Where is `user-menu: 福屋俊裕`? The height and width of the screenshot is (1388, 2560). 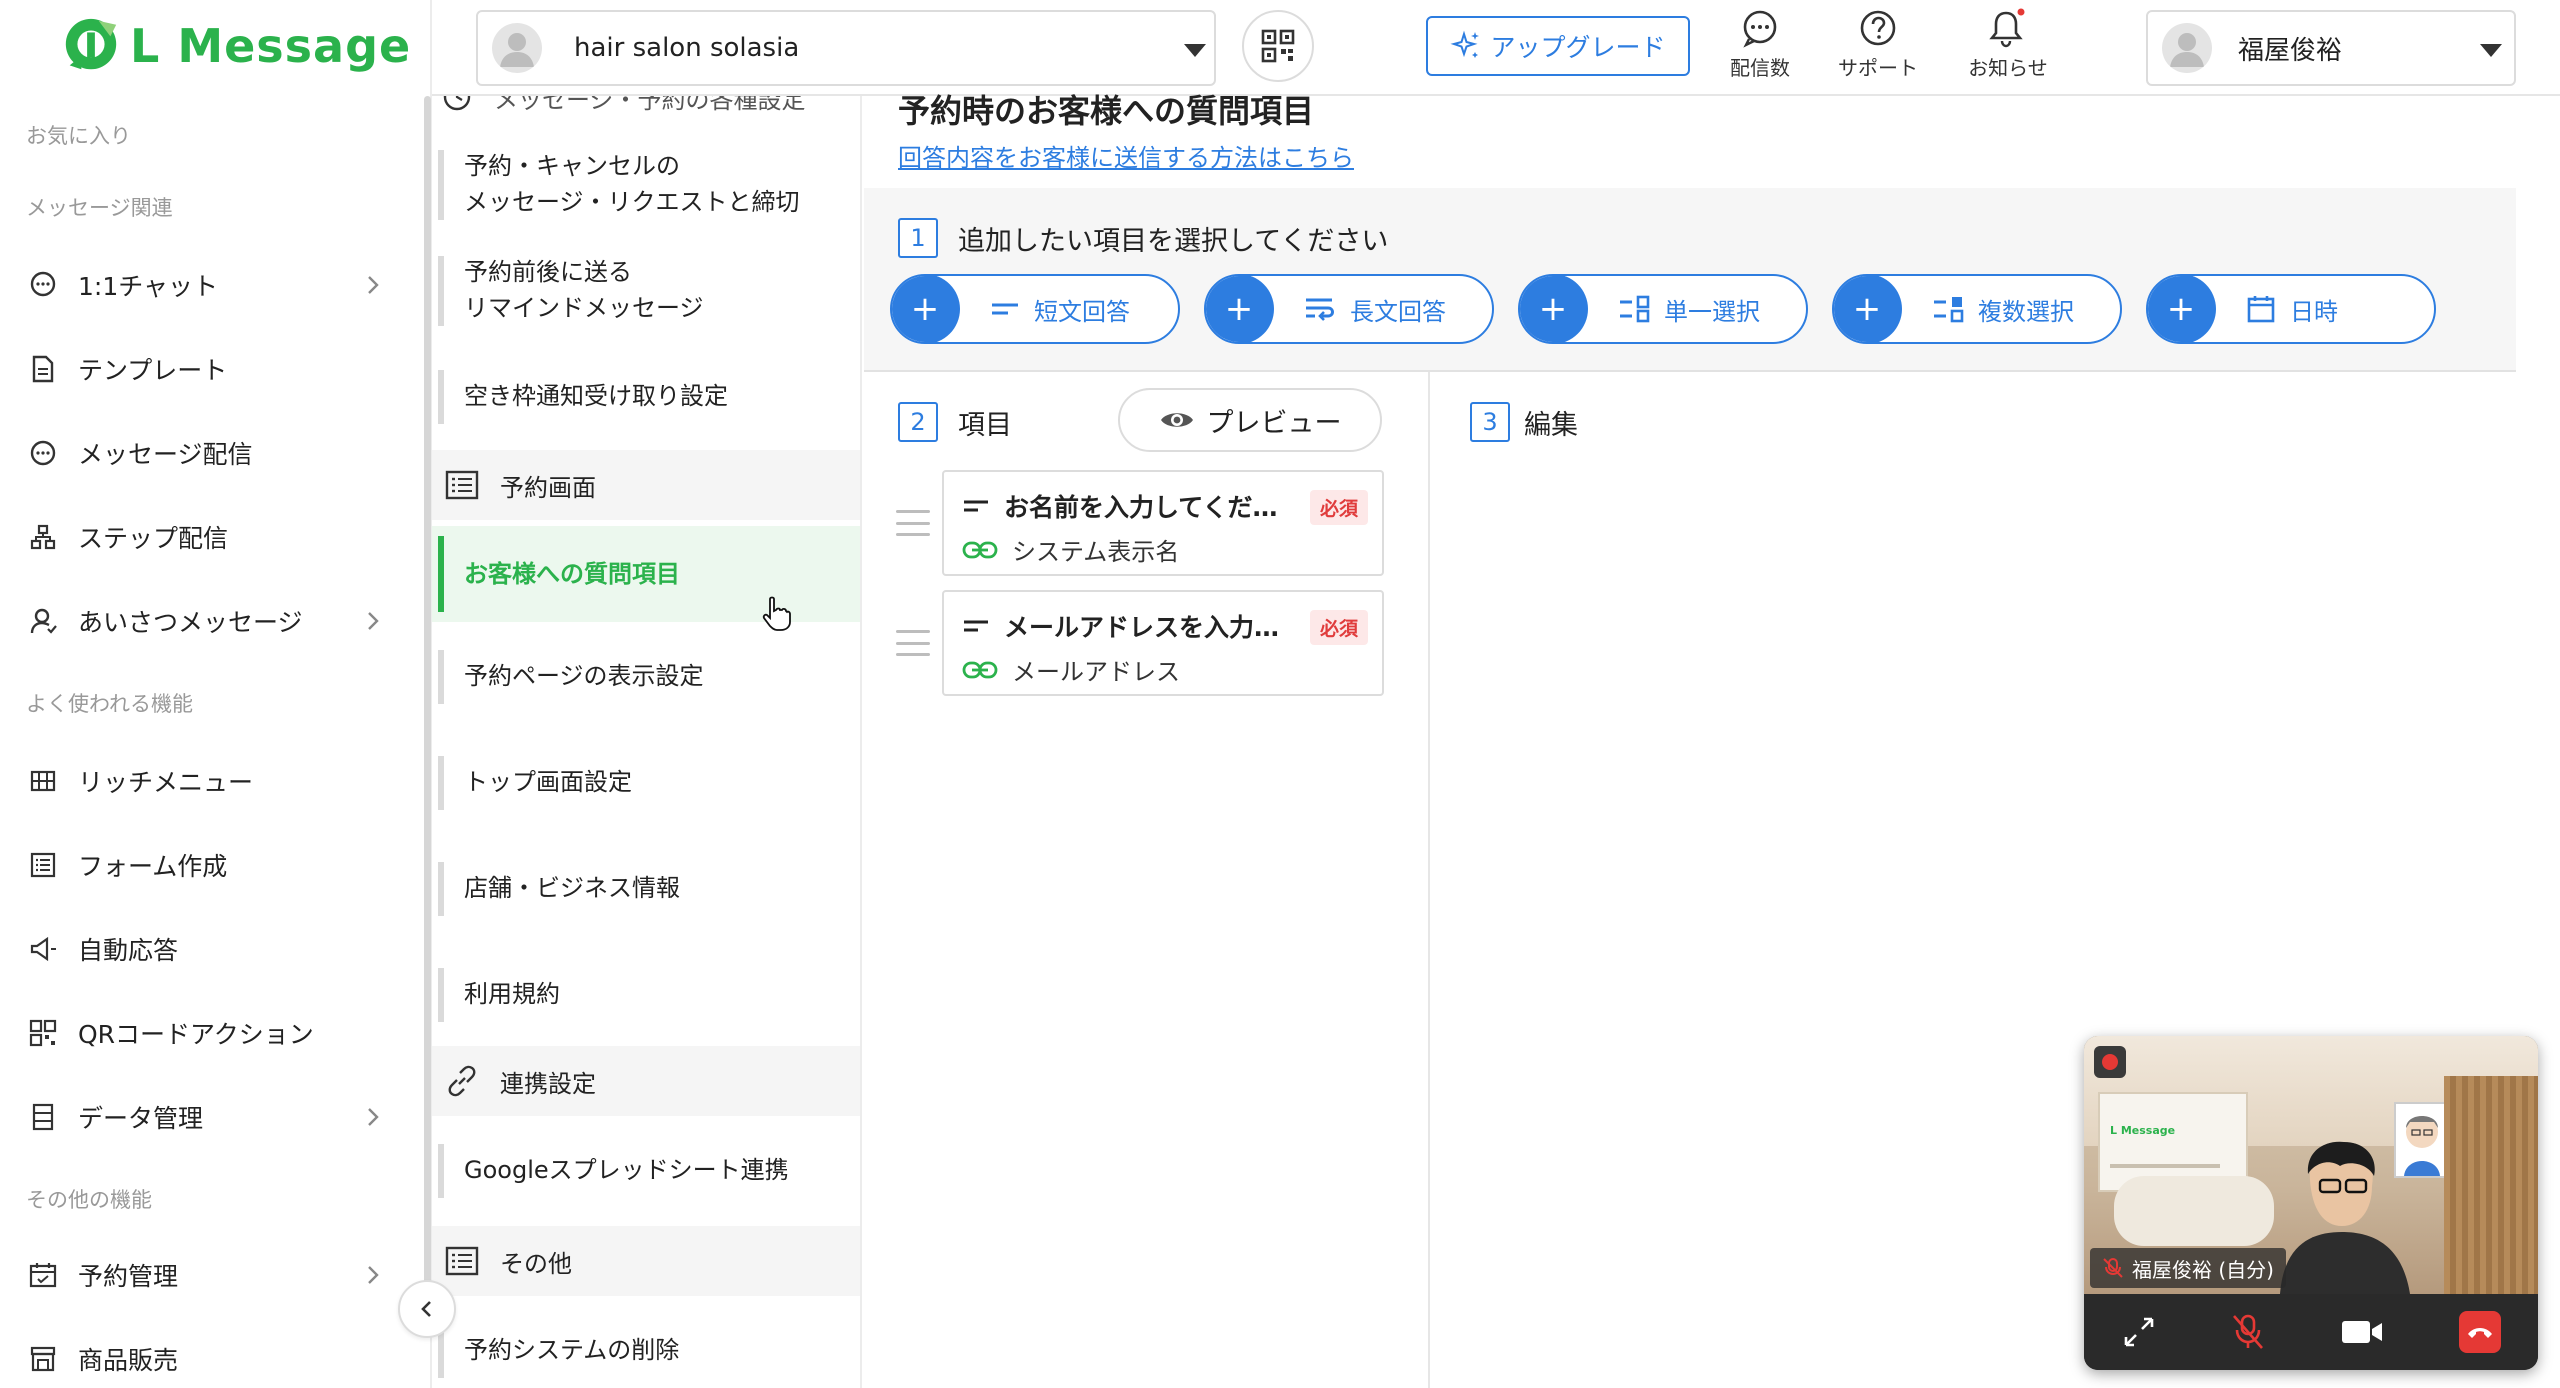 user-menu: 福屋俊裕 is located at coordinates (2331, 48).